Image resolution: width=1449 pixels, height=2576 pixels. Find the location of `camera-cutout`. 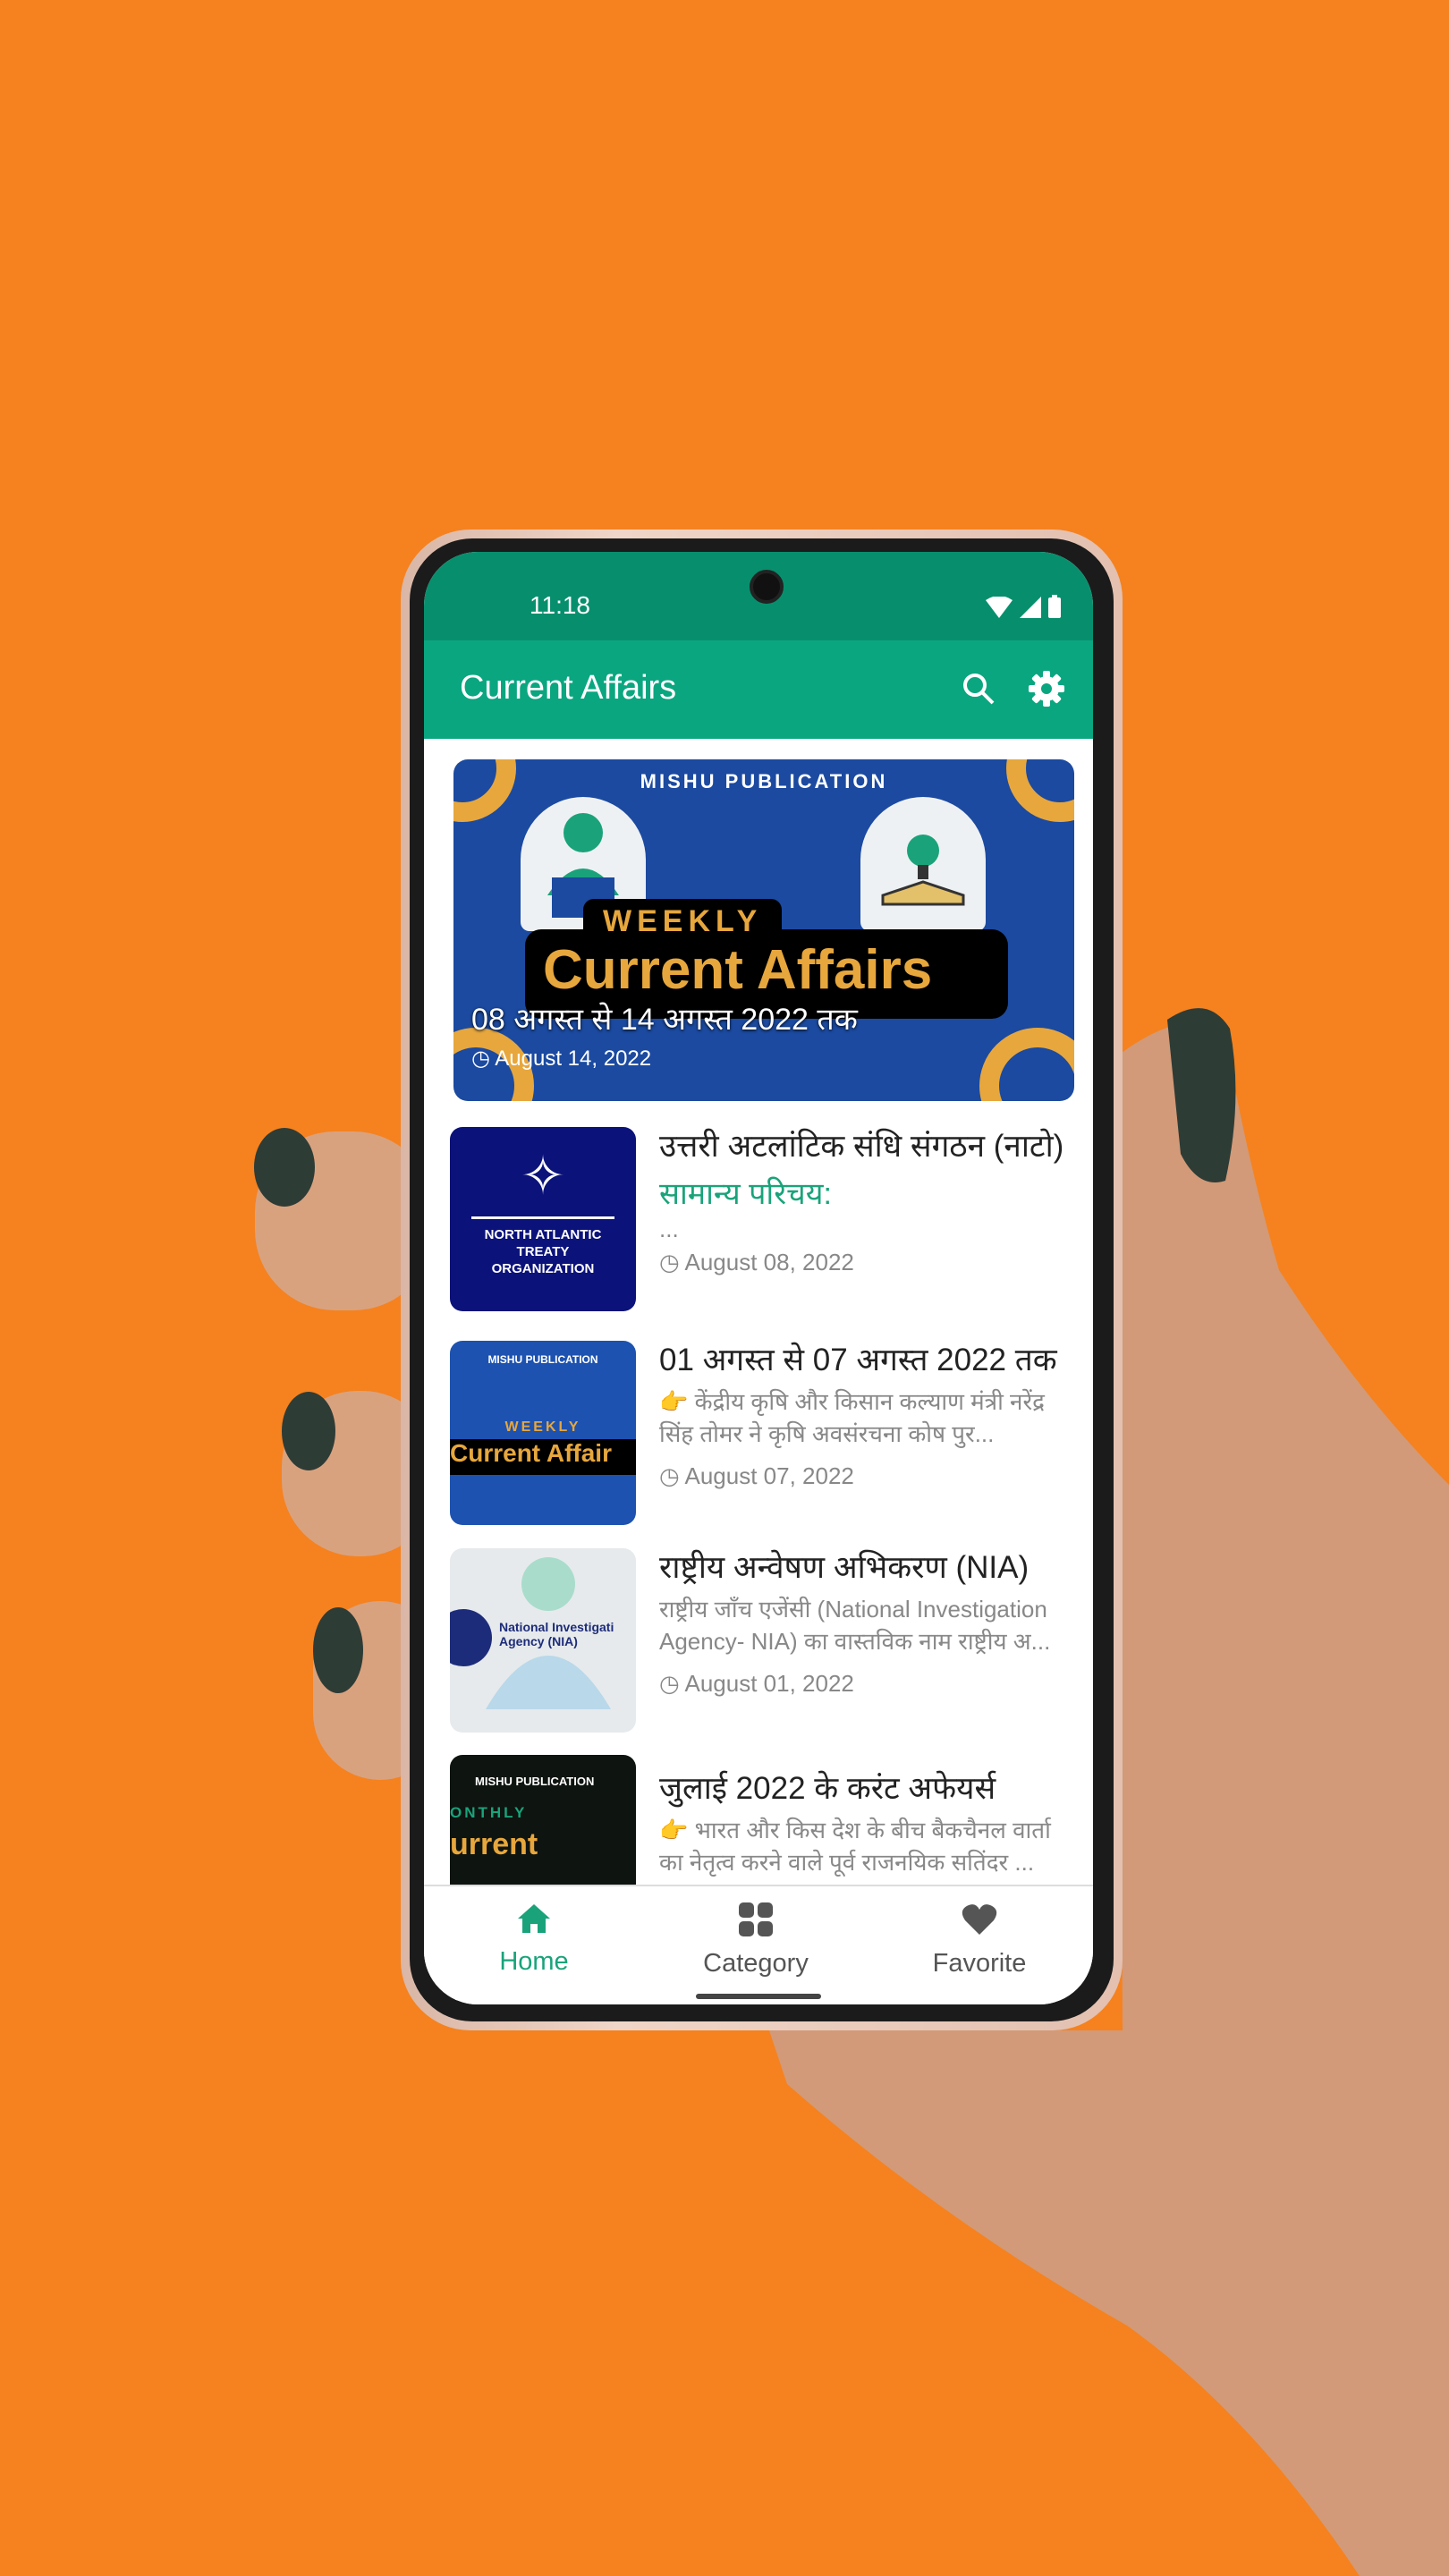

camera-cutout is located at coordinates (767, 587).